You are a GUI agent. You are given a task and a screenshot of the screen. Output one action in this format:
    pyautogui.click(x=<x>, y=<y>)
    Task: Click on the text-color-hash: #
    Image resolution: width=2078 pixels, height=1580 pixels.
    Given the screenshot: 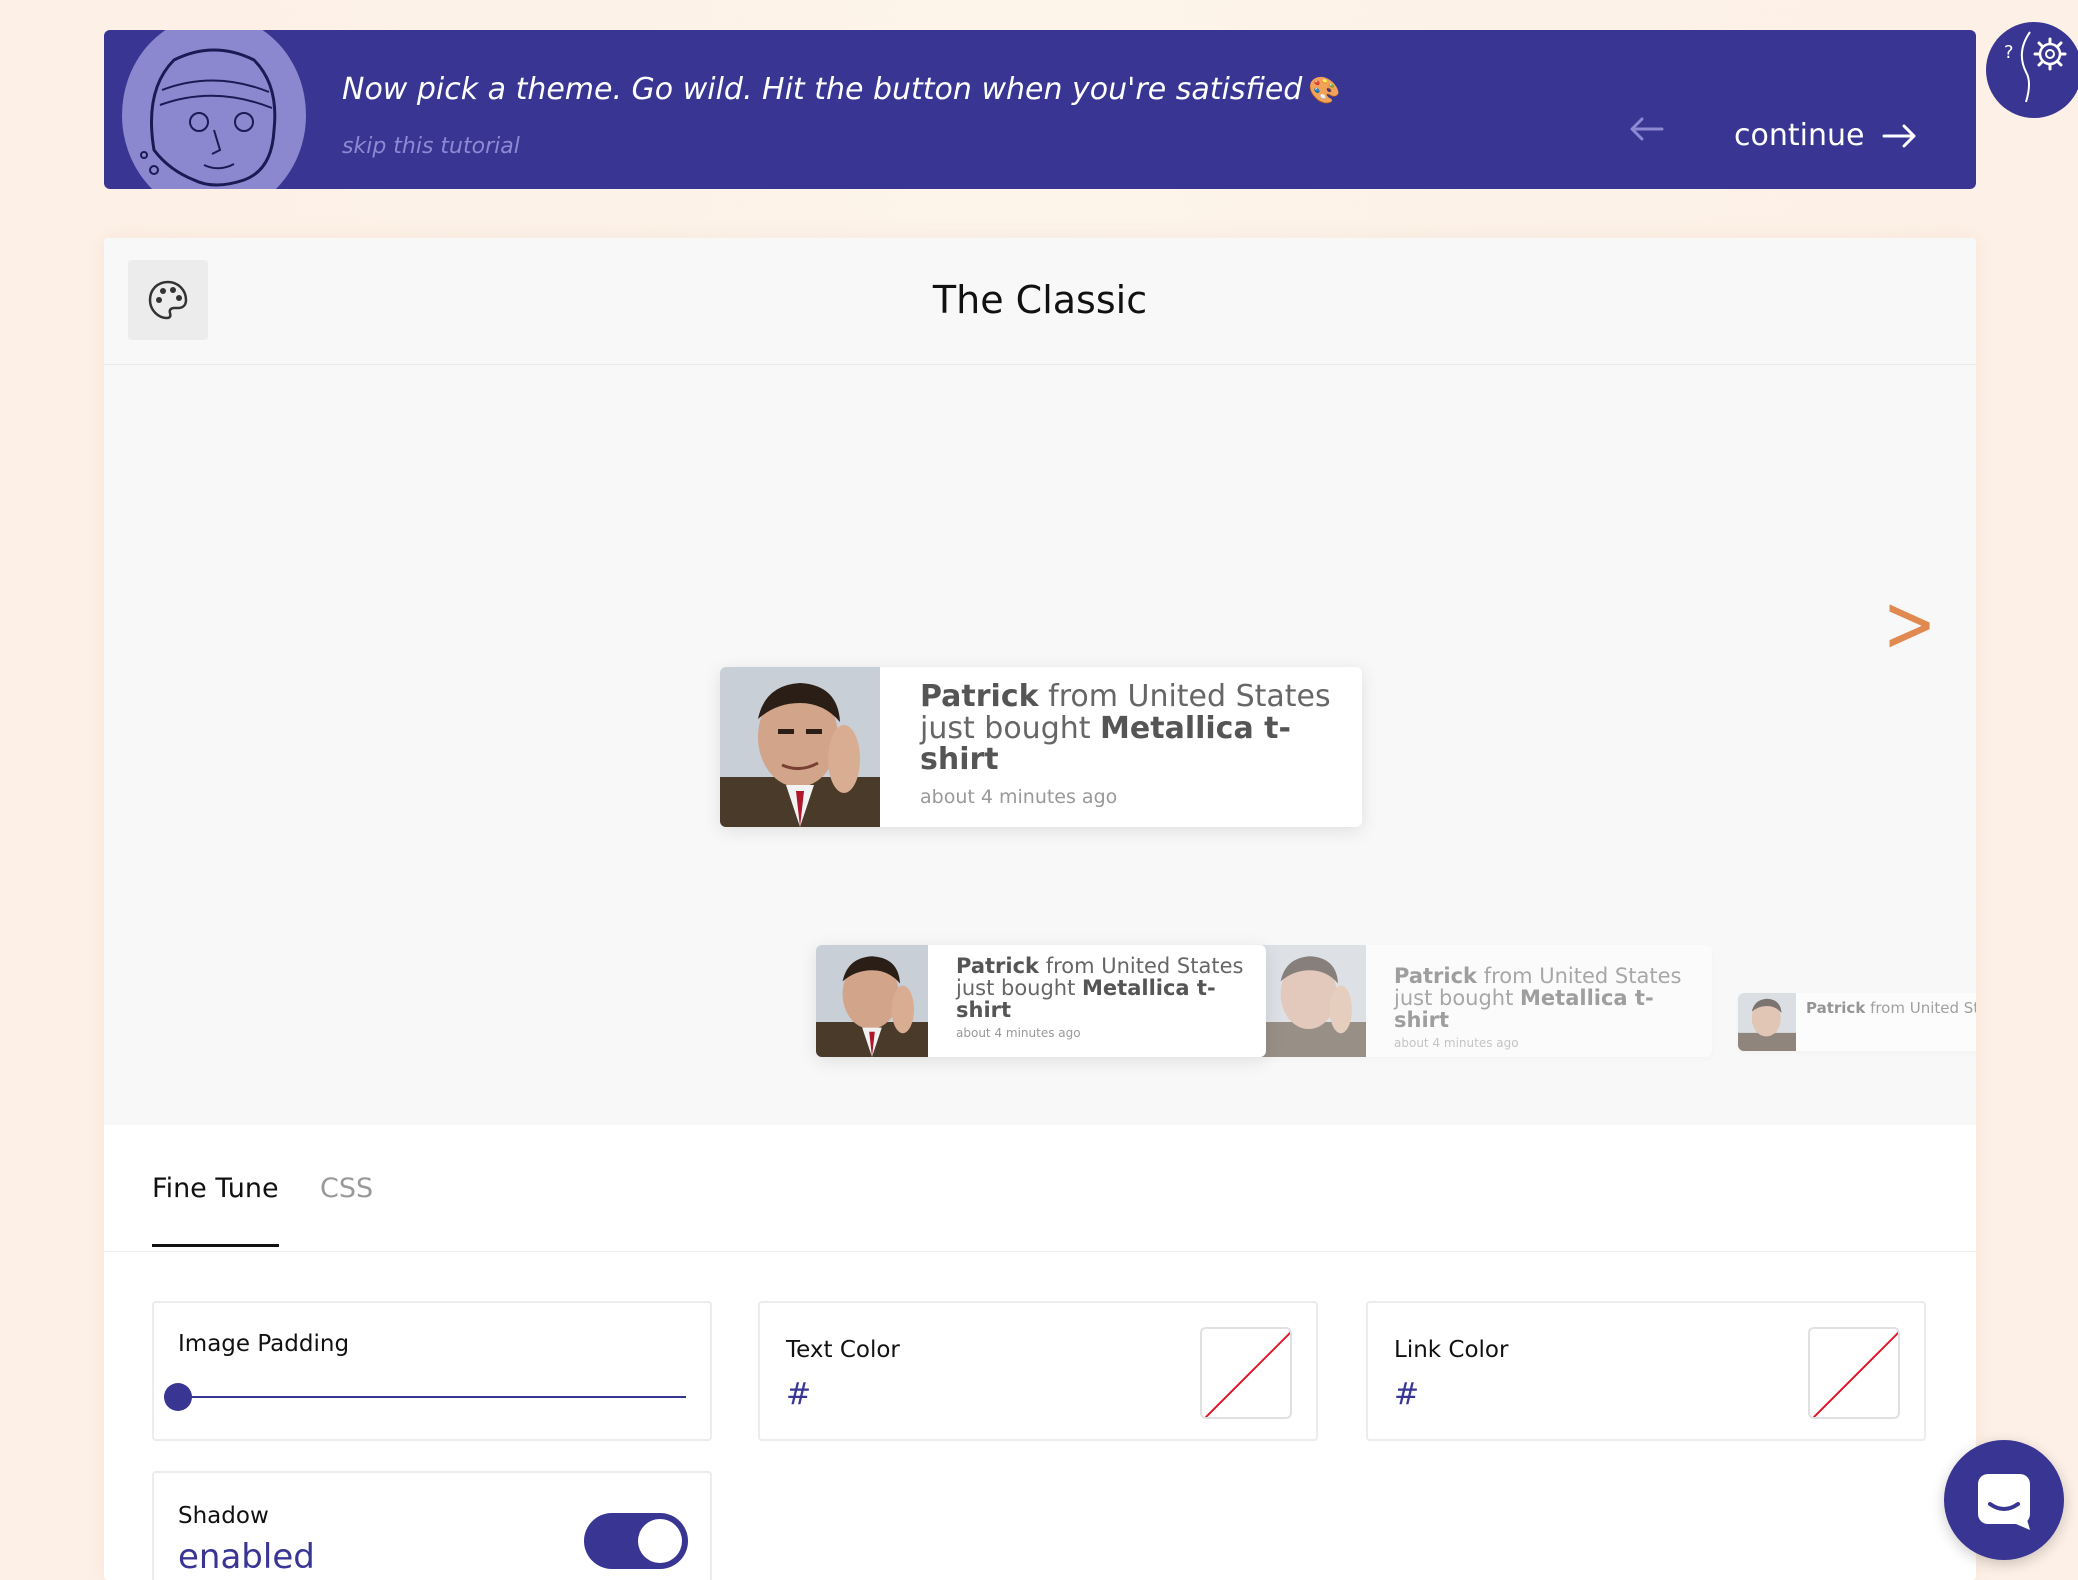 What is the action you would take?
    pyautogui.click(x=799, y=1394)
    